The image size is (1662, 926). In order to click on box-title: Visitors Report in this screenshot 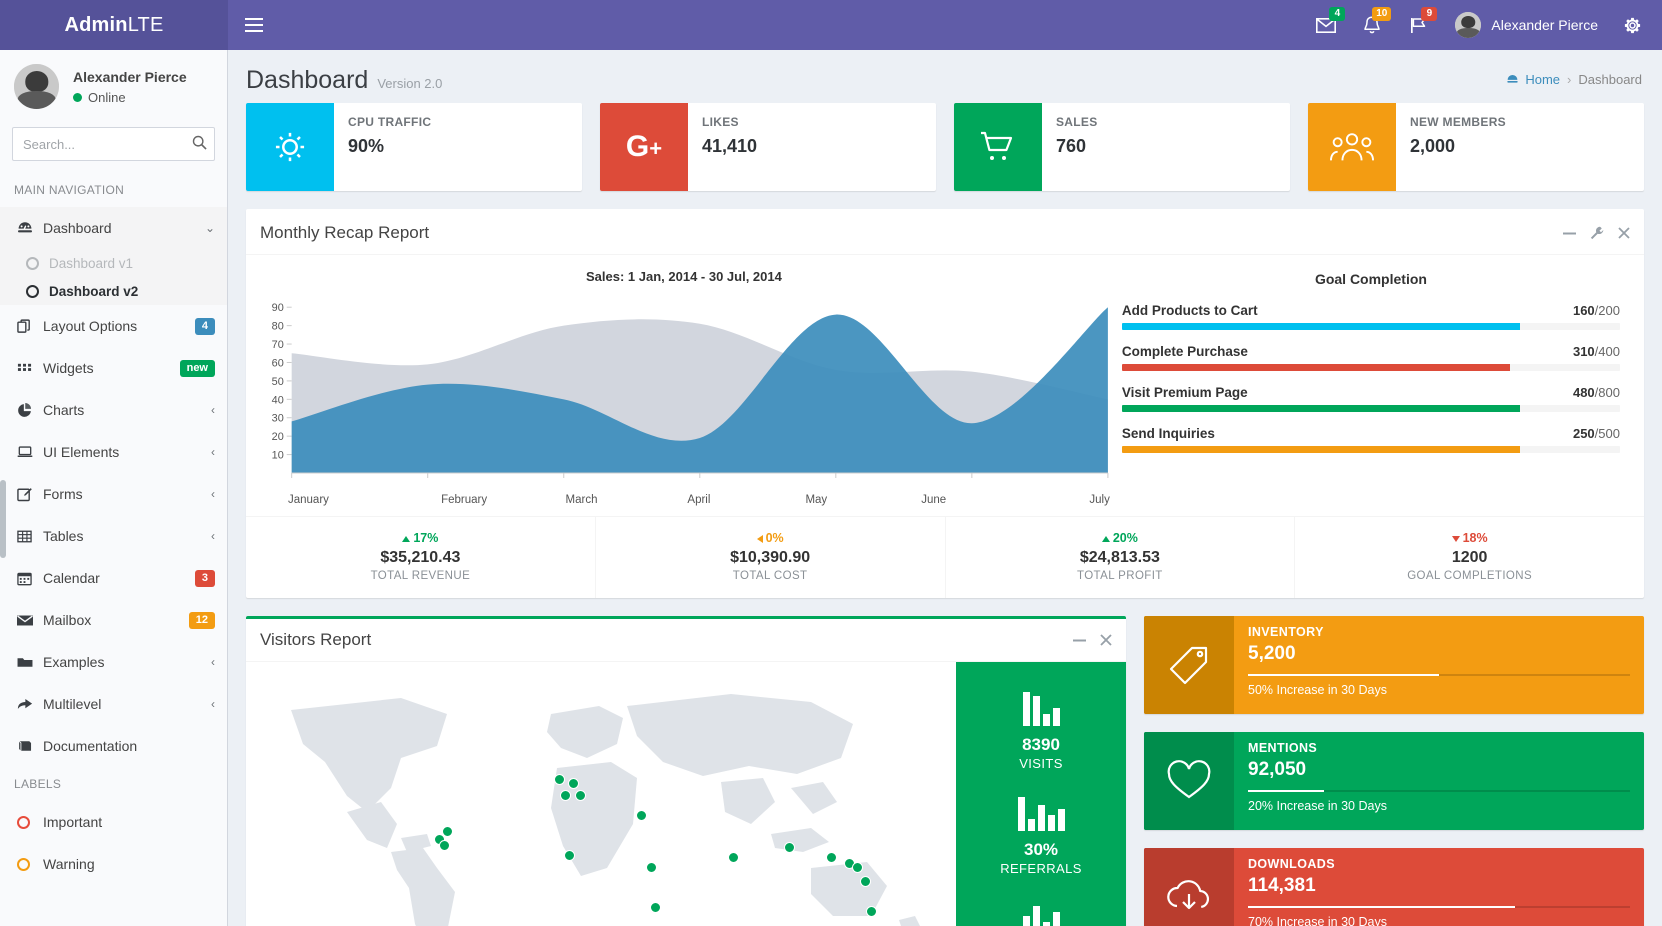, I will do `click(316, 639)`.